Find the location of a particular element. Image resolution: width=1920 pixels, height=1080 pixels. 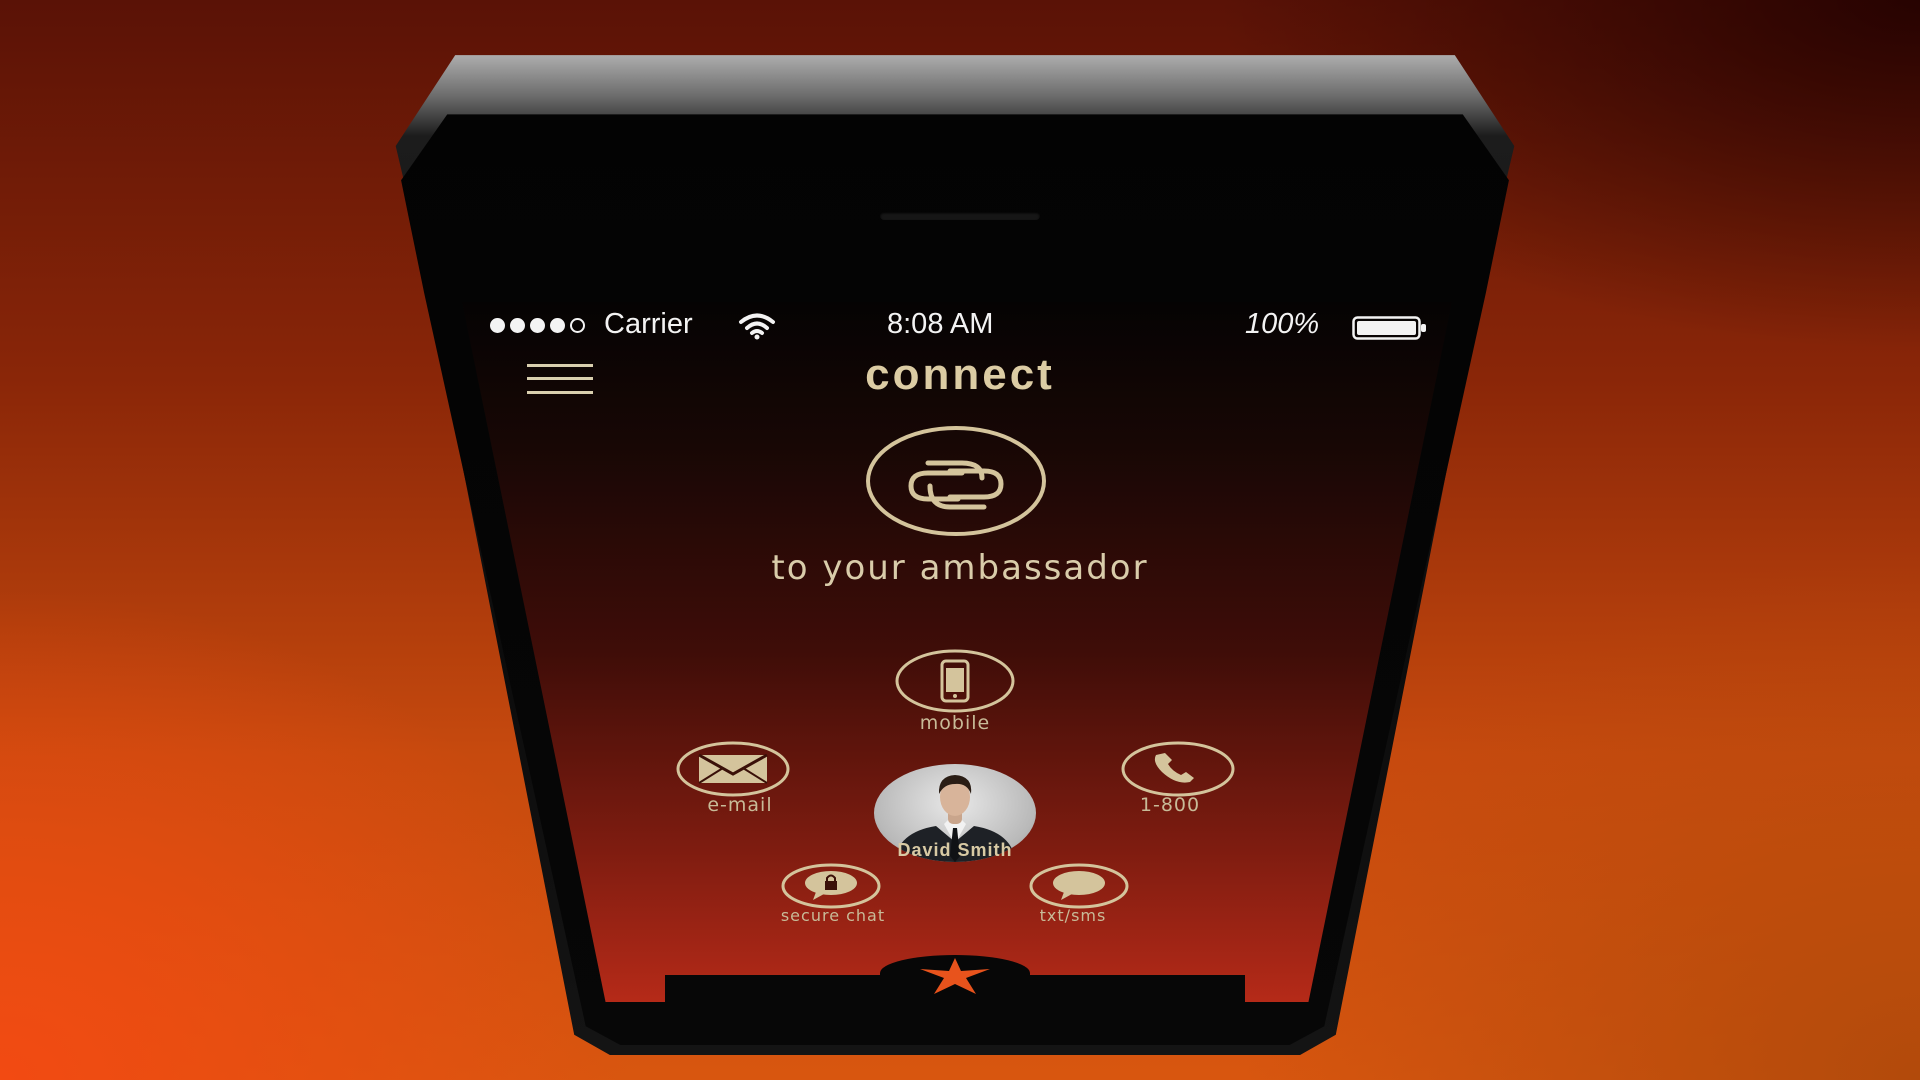

secure-chat-label: secure chat is located at coordinates (833, 915).